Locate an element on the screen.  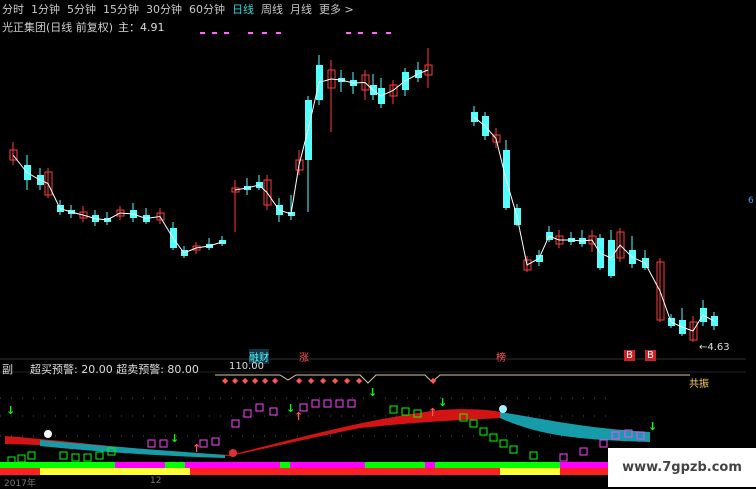
chart-title: 光正集团(日线 前复权) is located at coordinates (58, 27).